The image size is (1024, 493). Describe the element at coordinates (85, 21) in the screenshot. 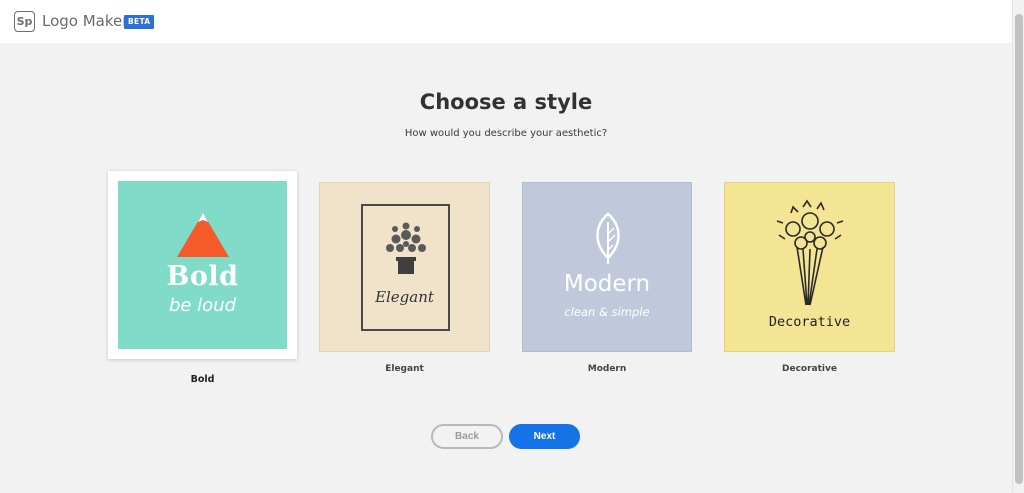

I see `app-name: Logo Maker` at that location.